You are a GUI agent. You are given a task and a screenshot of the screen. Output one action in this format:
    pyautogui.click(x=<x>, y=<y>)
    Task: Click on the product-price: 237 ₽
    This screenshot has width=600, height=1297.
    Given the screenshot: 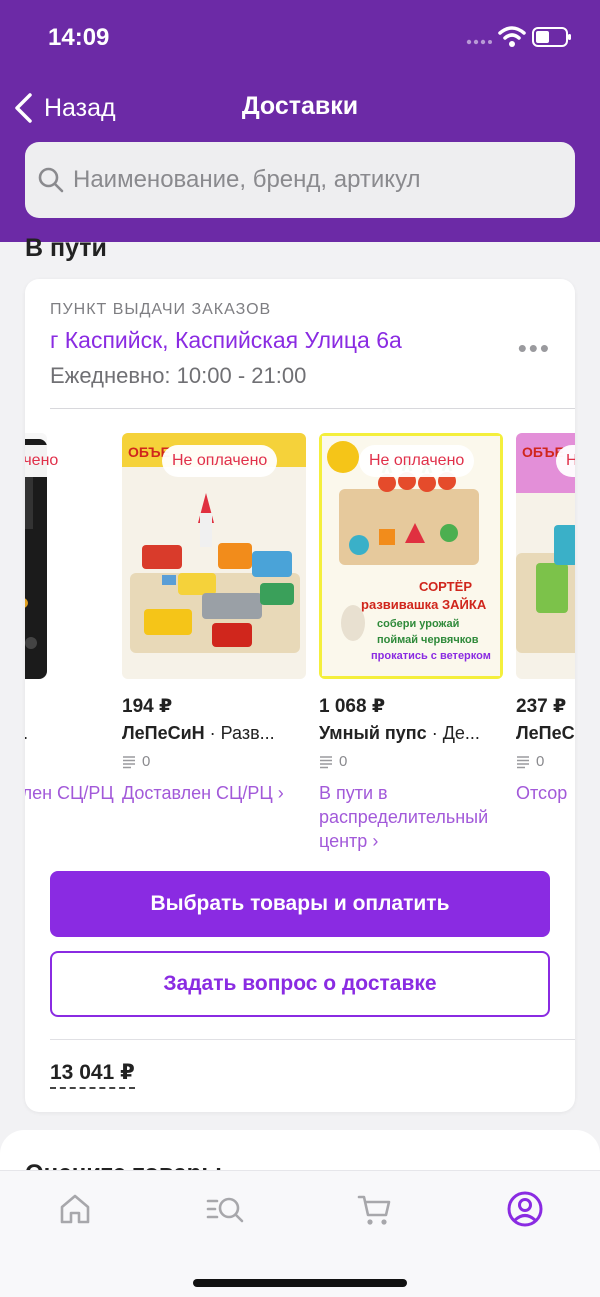 What is the action you would take?
    pyautogui.click(x=541, y=706)
    